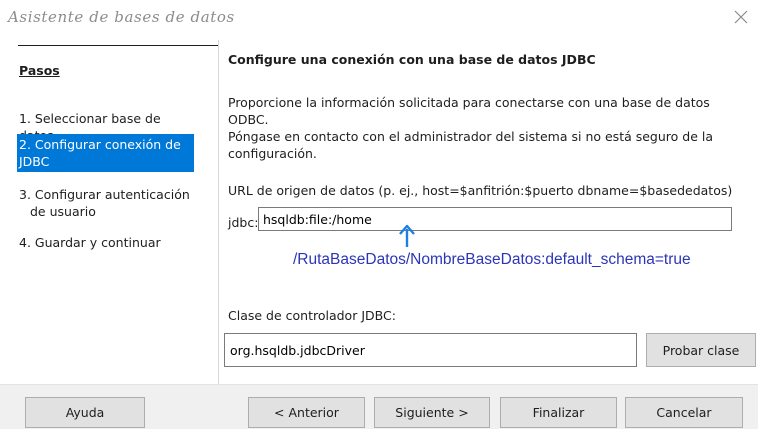 Image resolution: width=758 pixels, height=429 pixels. What do you see at coordinates (118, 45) in the screenshot?
I see `sidebar-divider` at bounding box center [118, 45].